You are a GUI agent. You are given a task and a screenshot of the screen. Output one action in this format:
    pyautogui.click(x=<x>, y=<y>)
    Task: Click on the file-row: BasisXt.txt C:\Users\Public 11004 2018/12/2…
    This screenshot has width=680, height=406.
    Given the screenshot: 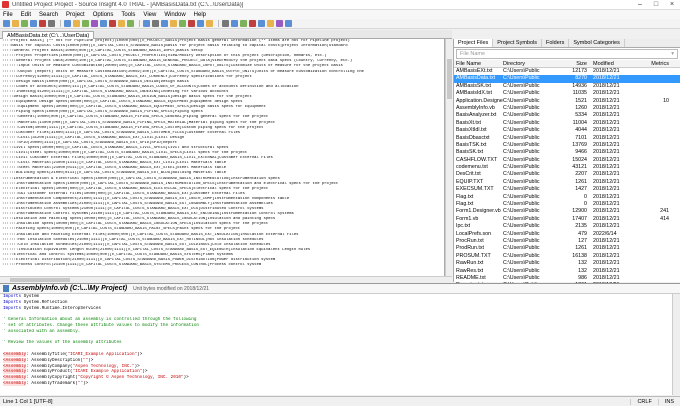 What is the action you would take?
    pyautogui.click(x=567, y=123)
    